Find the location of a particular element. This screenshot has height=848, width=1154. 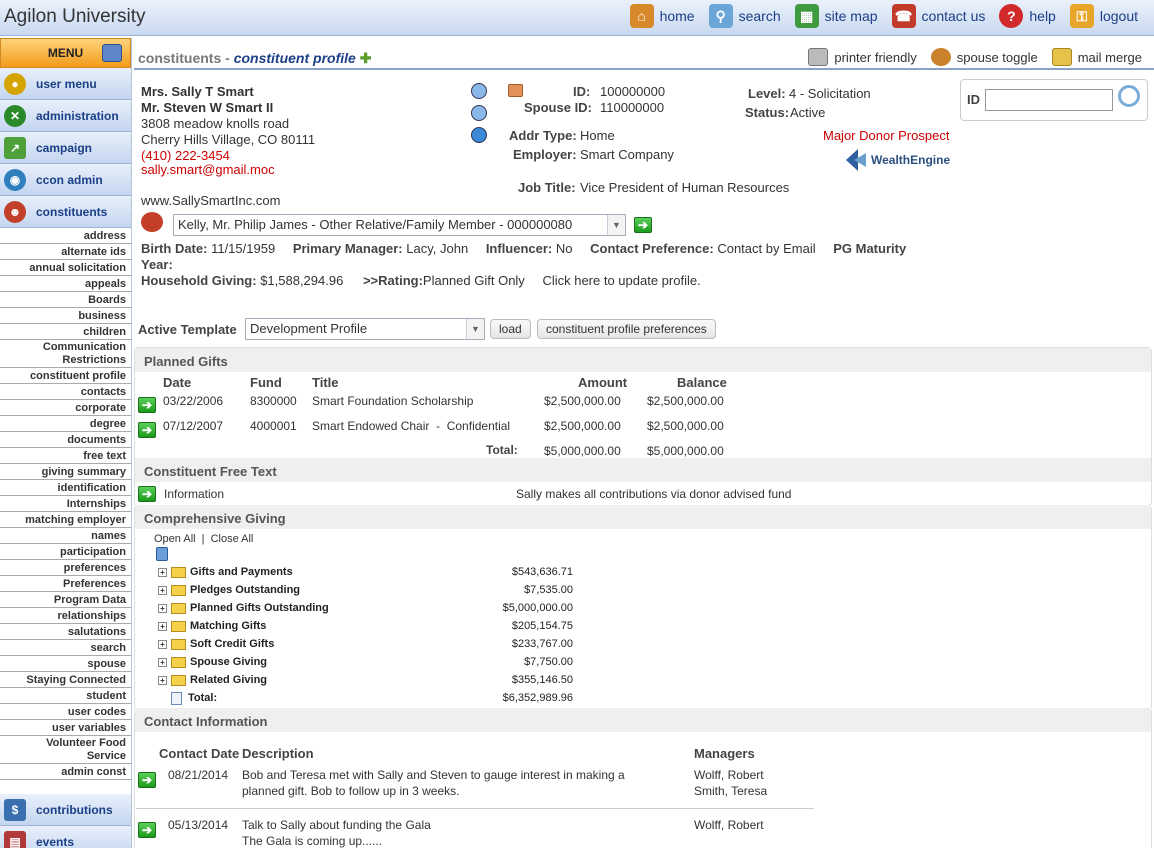

sidebar-sub-salutations: salutations is located at coordinates (65, 632).